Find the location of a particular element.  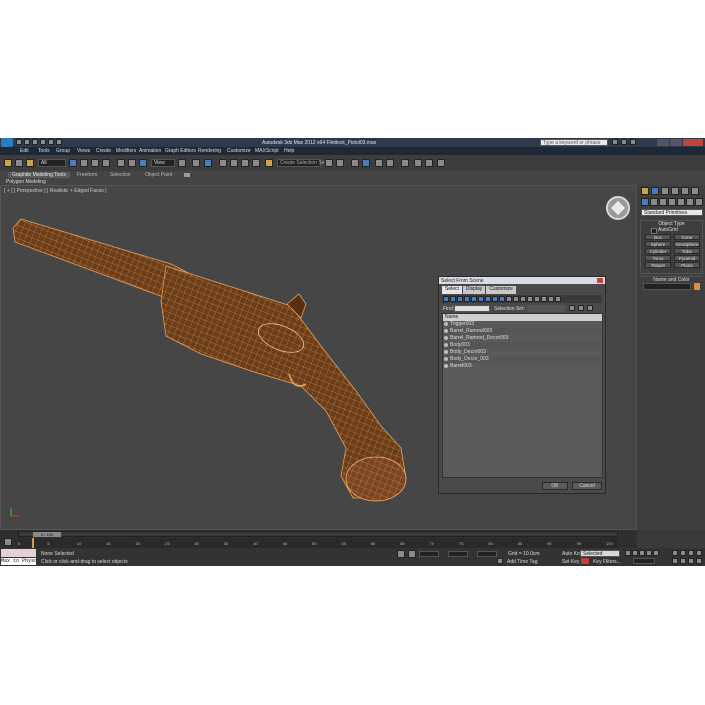

menu-customize: Customize is located at coordinates (239, 151).